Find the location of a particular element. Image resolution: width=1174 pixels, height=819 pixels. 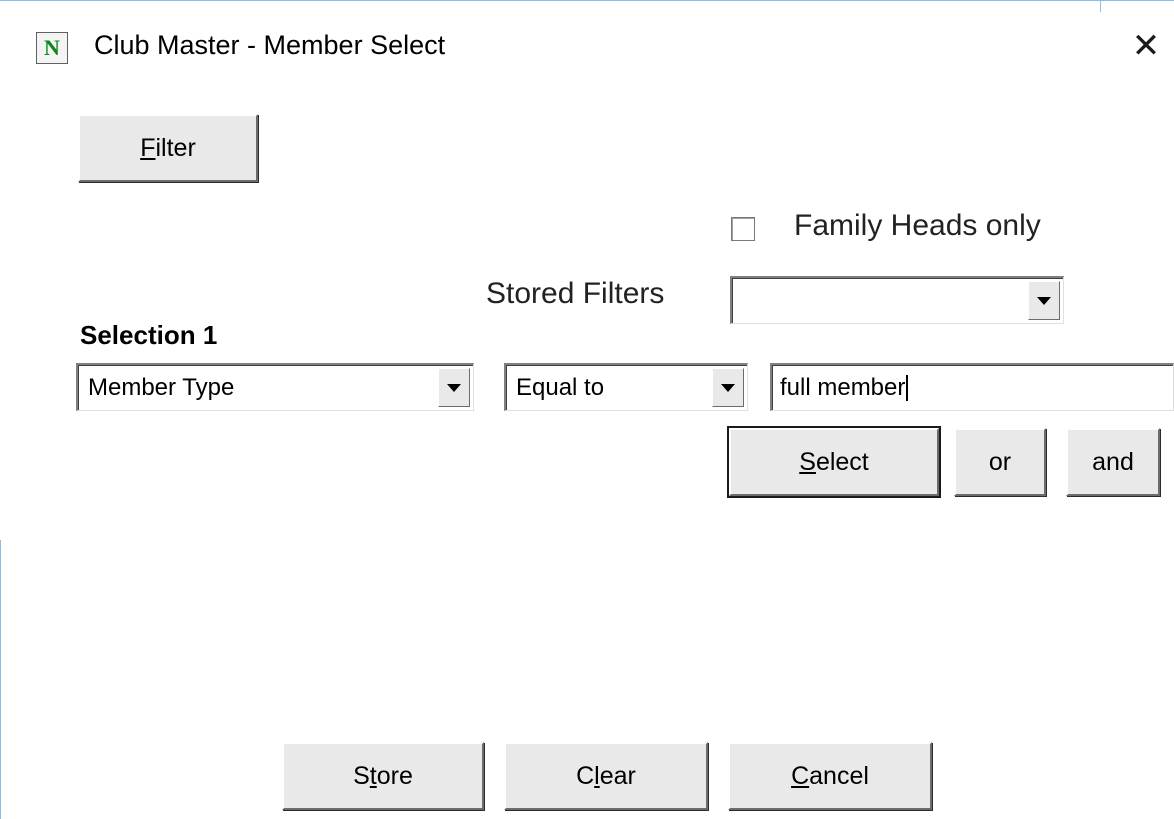

stored-filters-dropdown-arrow is located at coordinates (1044, 300).